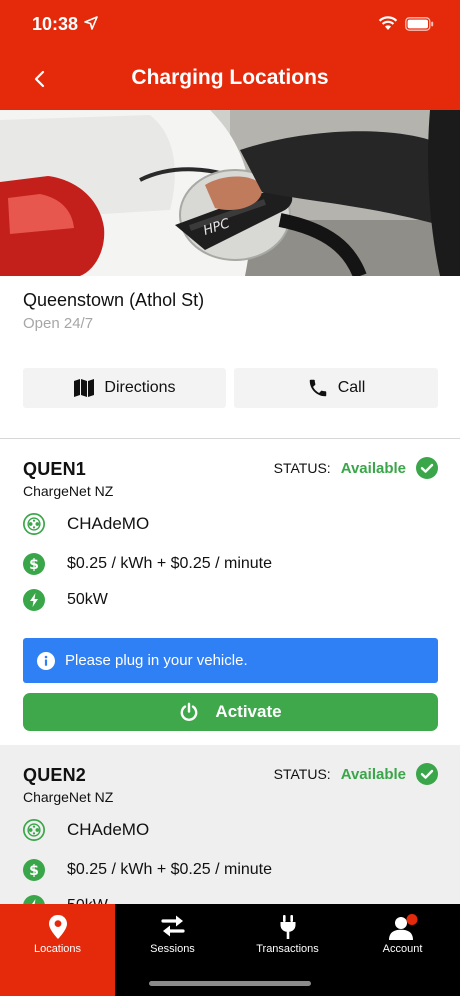 This screenshot has width=460, height=996. Describe the element at coordinates (46, 660) in the screenshot. I see `info-icon` at that location.